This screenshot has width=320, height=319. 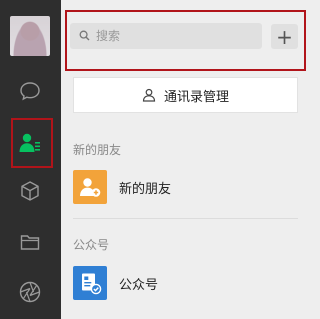 I want to click on person-icon, so click(x=149, y=95).